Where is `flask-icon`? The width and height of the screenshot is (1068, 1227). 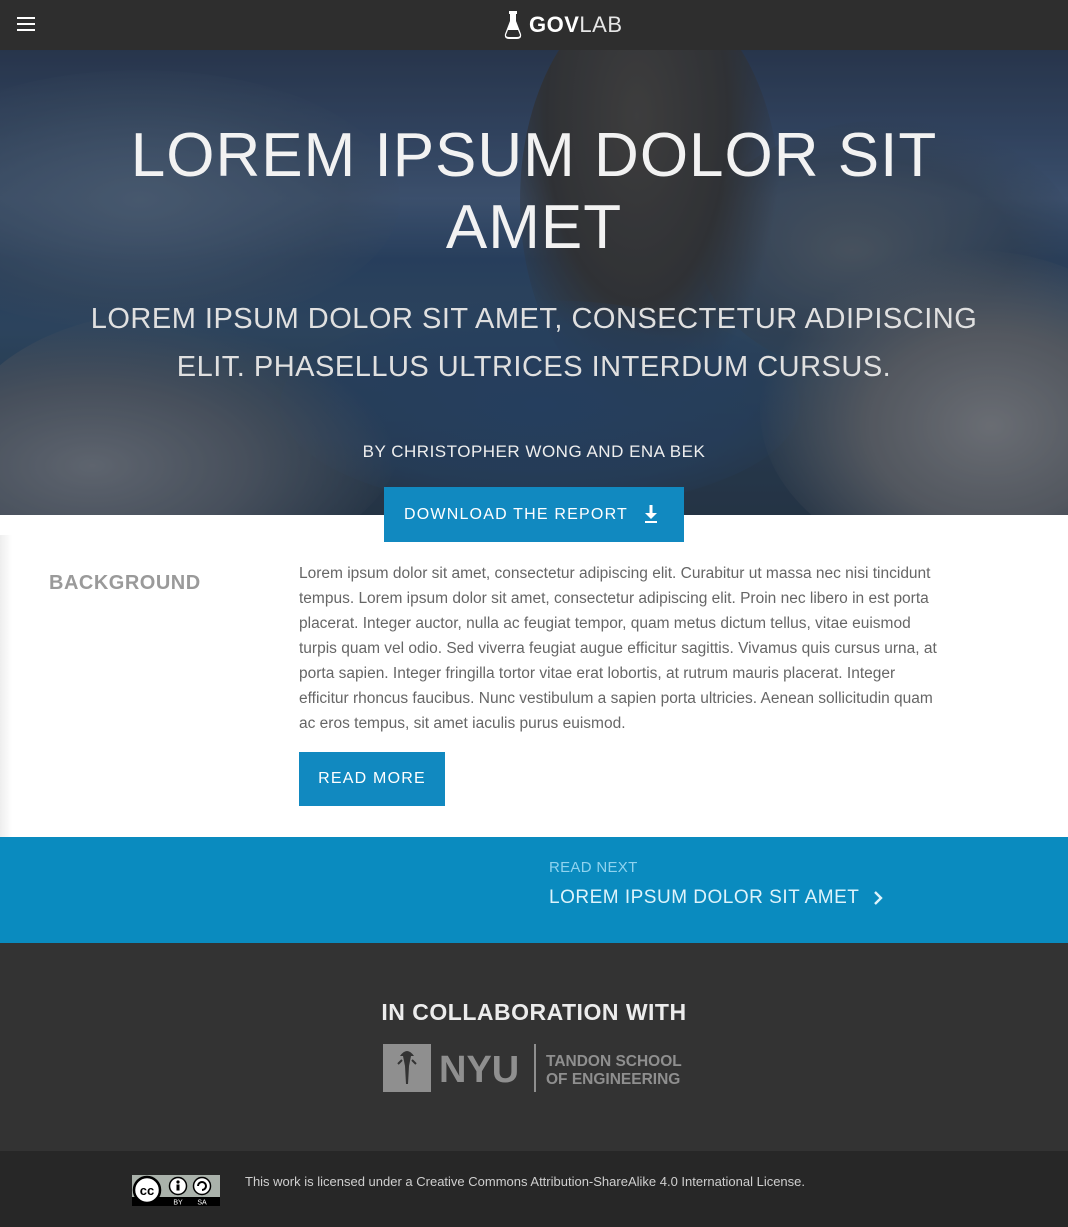
flask-icon is located at coordinates (513, 25).